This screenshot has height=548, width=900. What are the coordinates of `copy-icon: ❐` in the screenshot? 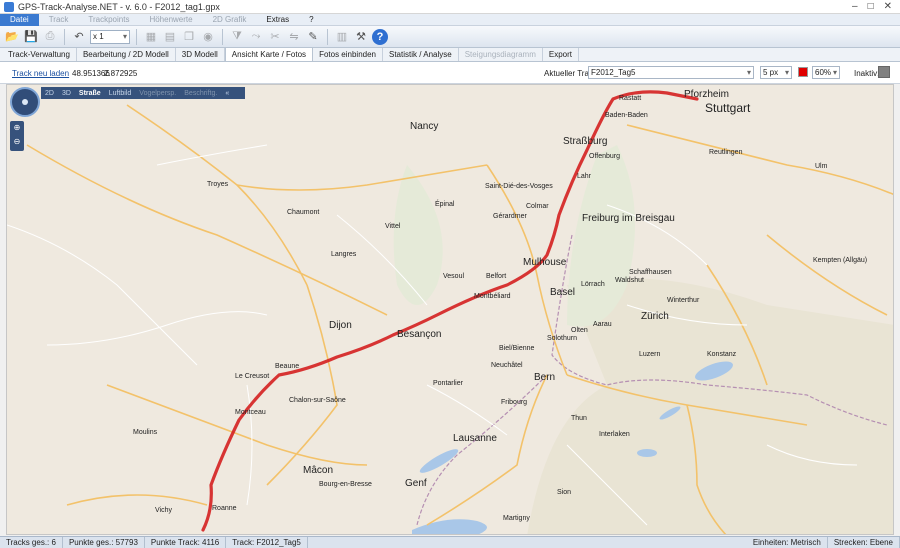 It's located at (189, 37).